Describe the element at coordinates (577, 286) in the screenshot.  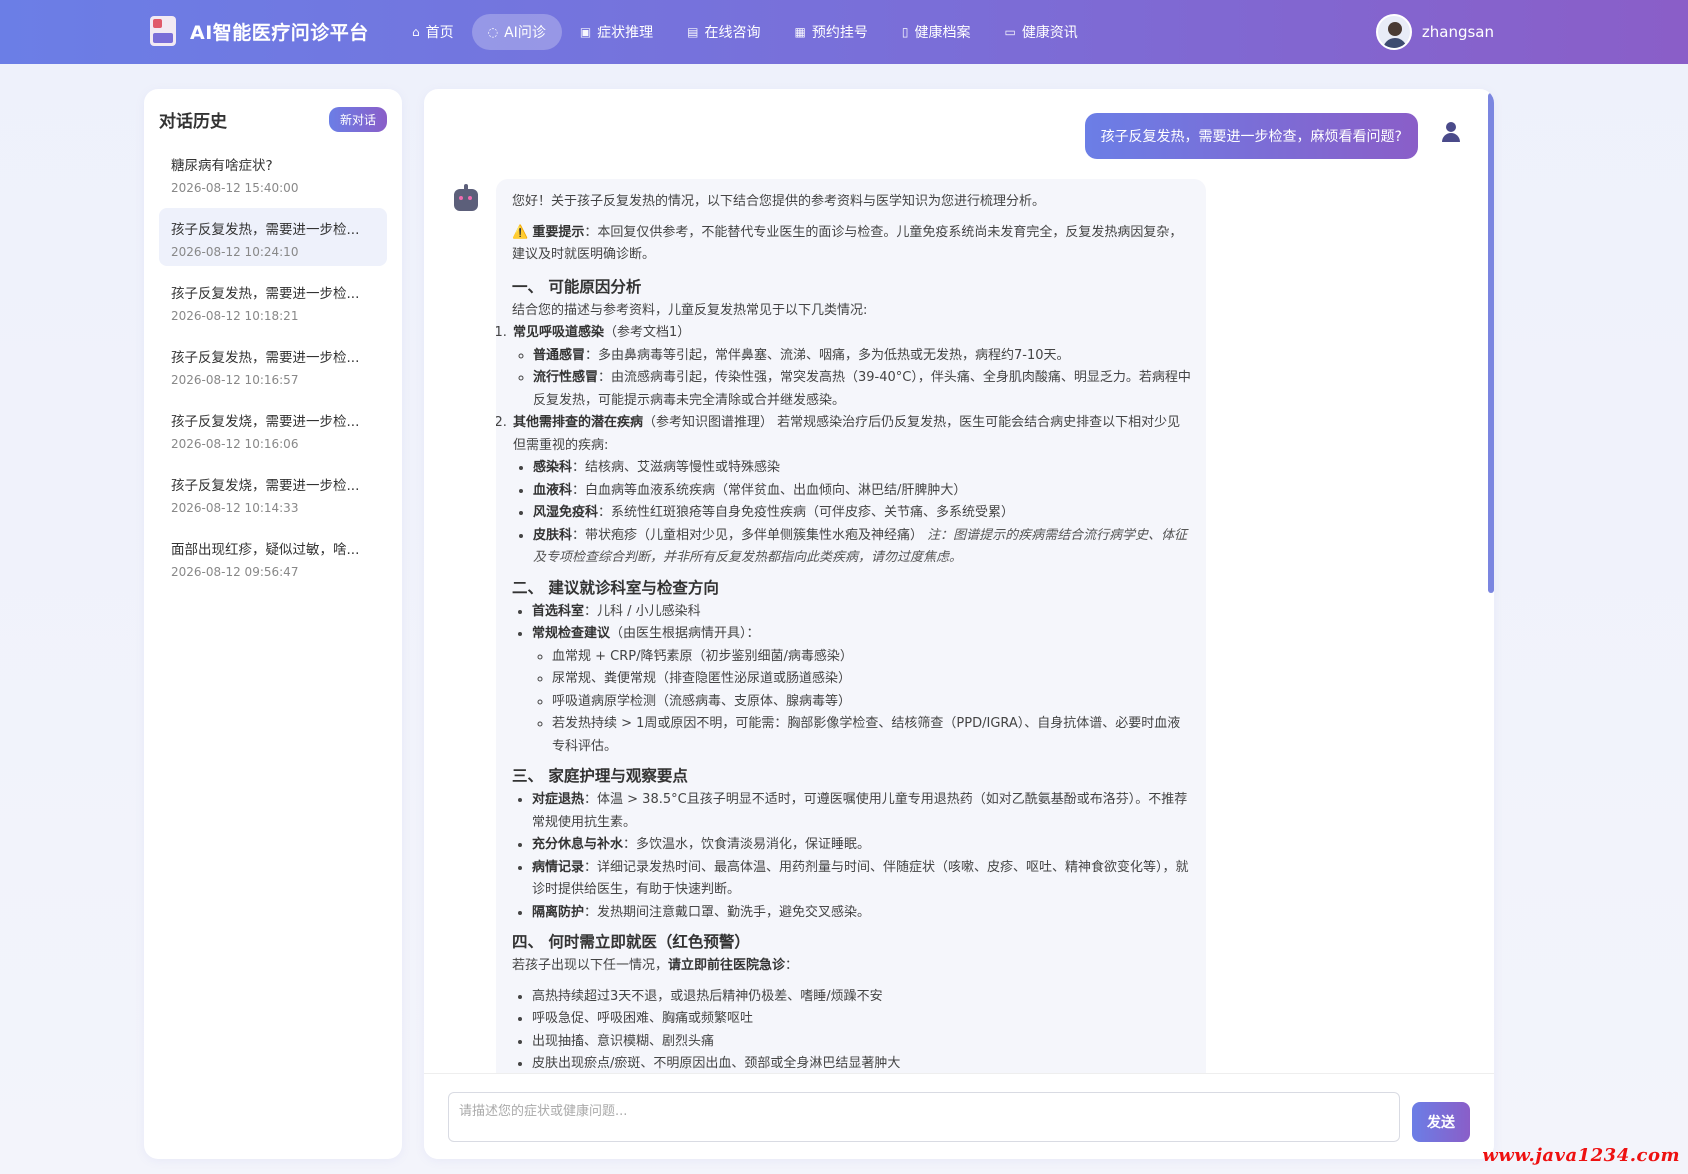
I see `section-heading: 一、 可能原因分析` at that location.